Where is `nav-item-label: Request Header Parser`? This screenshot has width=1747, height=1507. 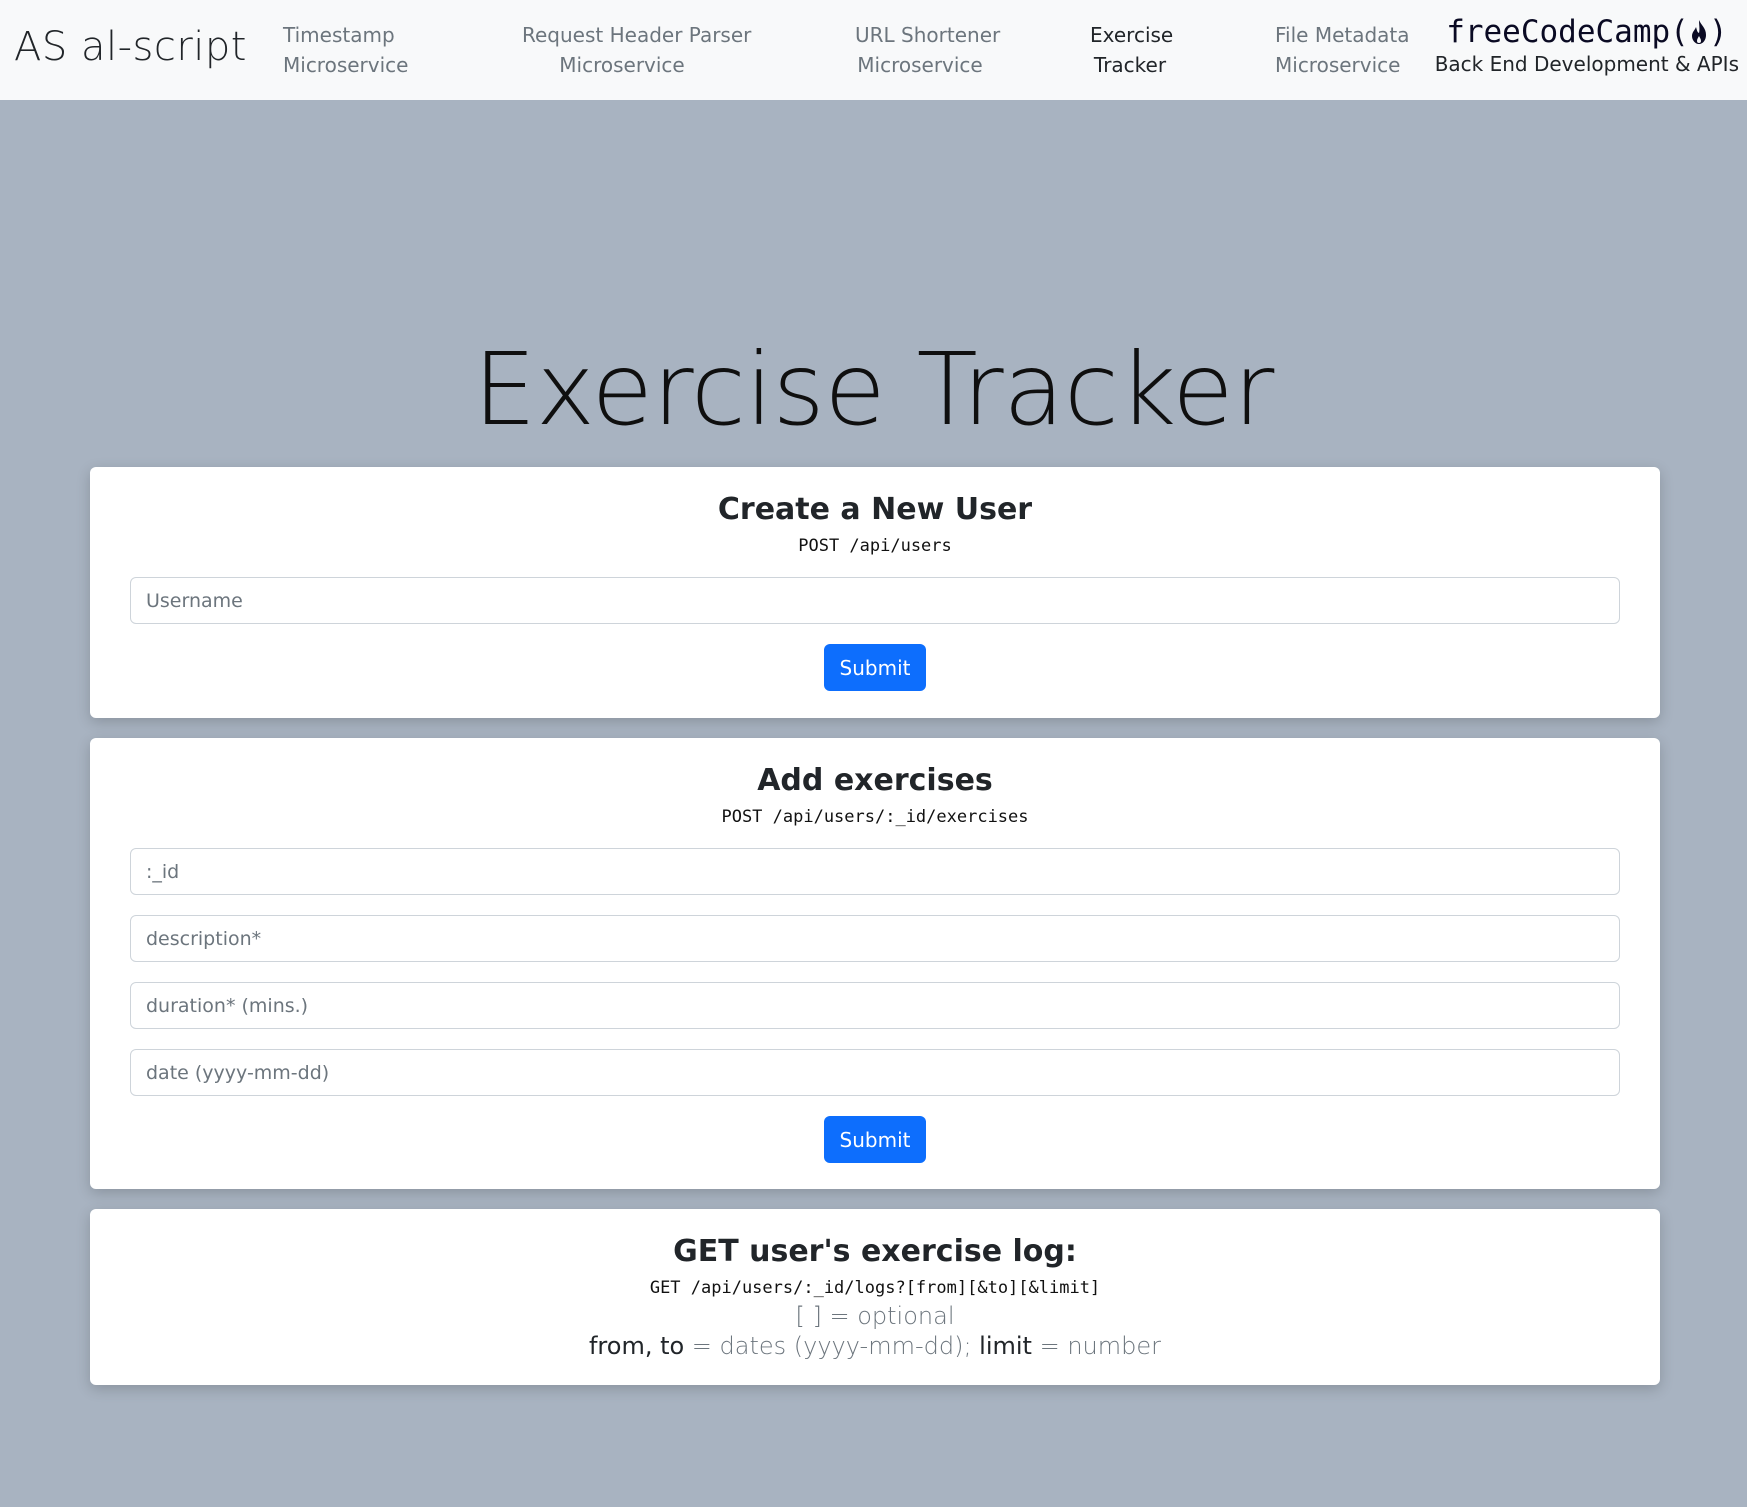 nav-item-label: Request Header Parser is located at coordinates (637, 35).